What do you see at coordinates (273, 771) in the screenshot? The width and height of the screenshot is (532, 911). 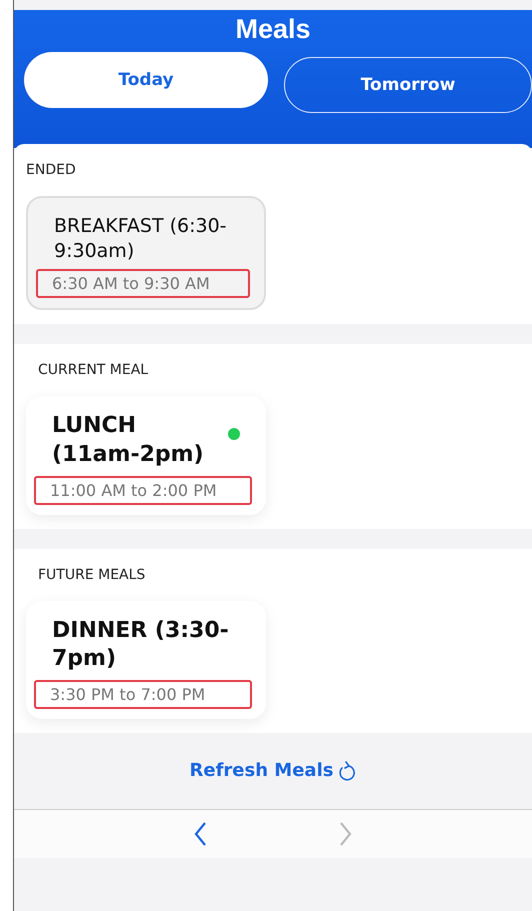 I see `refresh-meals-button: Refresh Meals` at bounding box center [273, 771].